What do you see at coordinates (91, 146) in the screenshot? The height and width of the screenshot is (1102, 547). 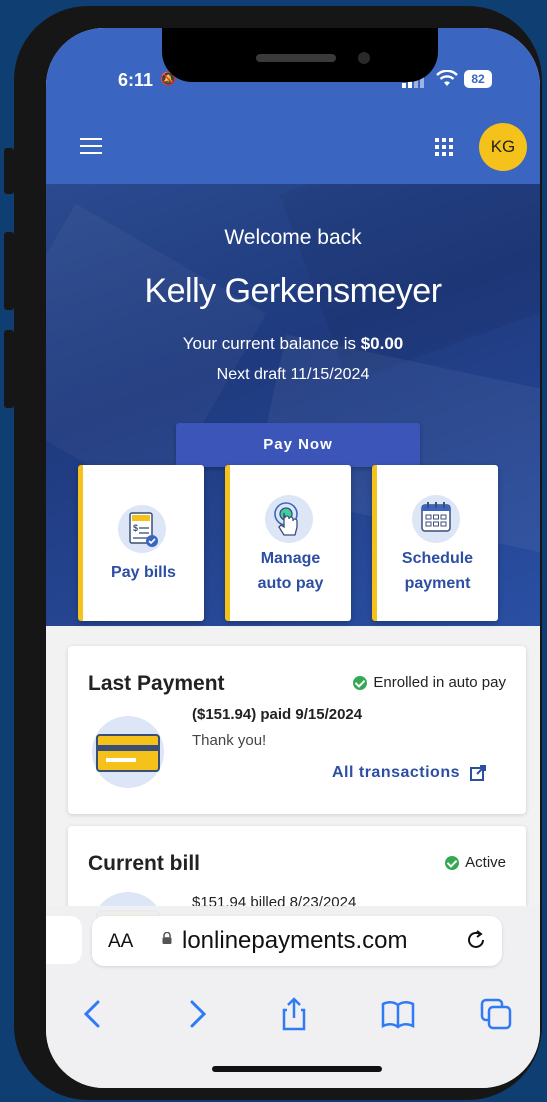 I see `menu-icon` at bounding box center [91, 146].